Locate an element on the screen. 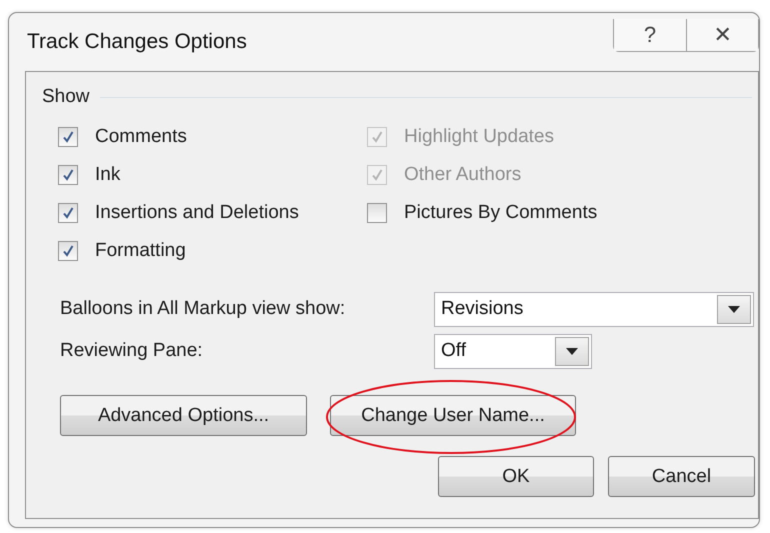 The image size is (770, 533). group-label: Show is located at coordinates (66, 97).